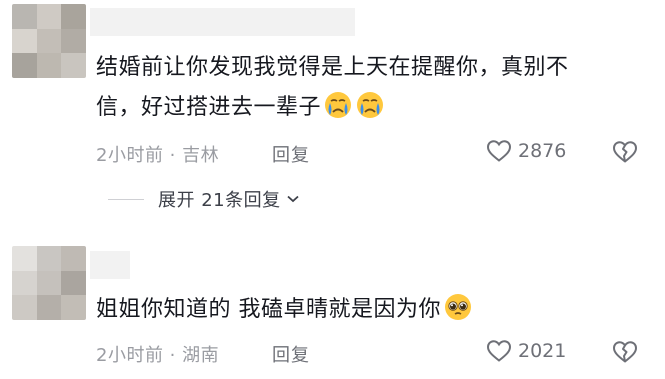 The height and width of the screenshot is (379, 665). What do you see at coordinates (458, 307) in the screenshot?
I see `pleading-face-icon` at bounding box center [458, 307].